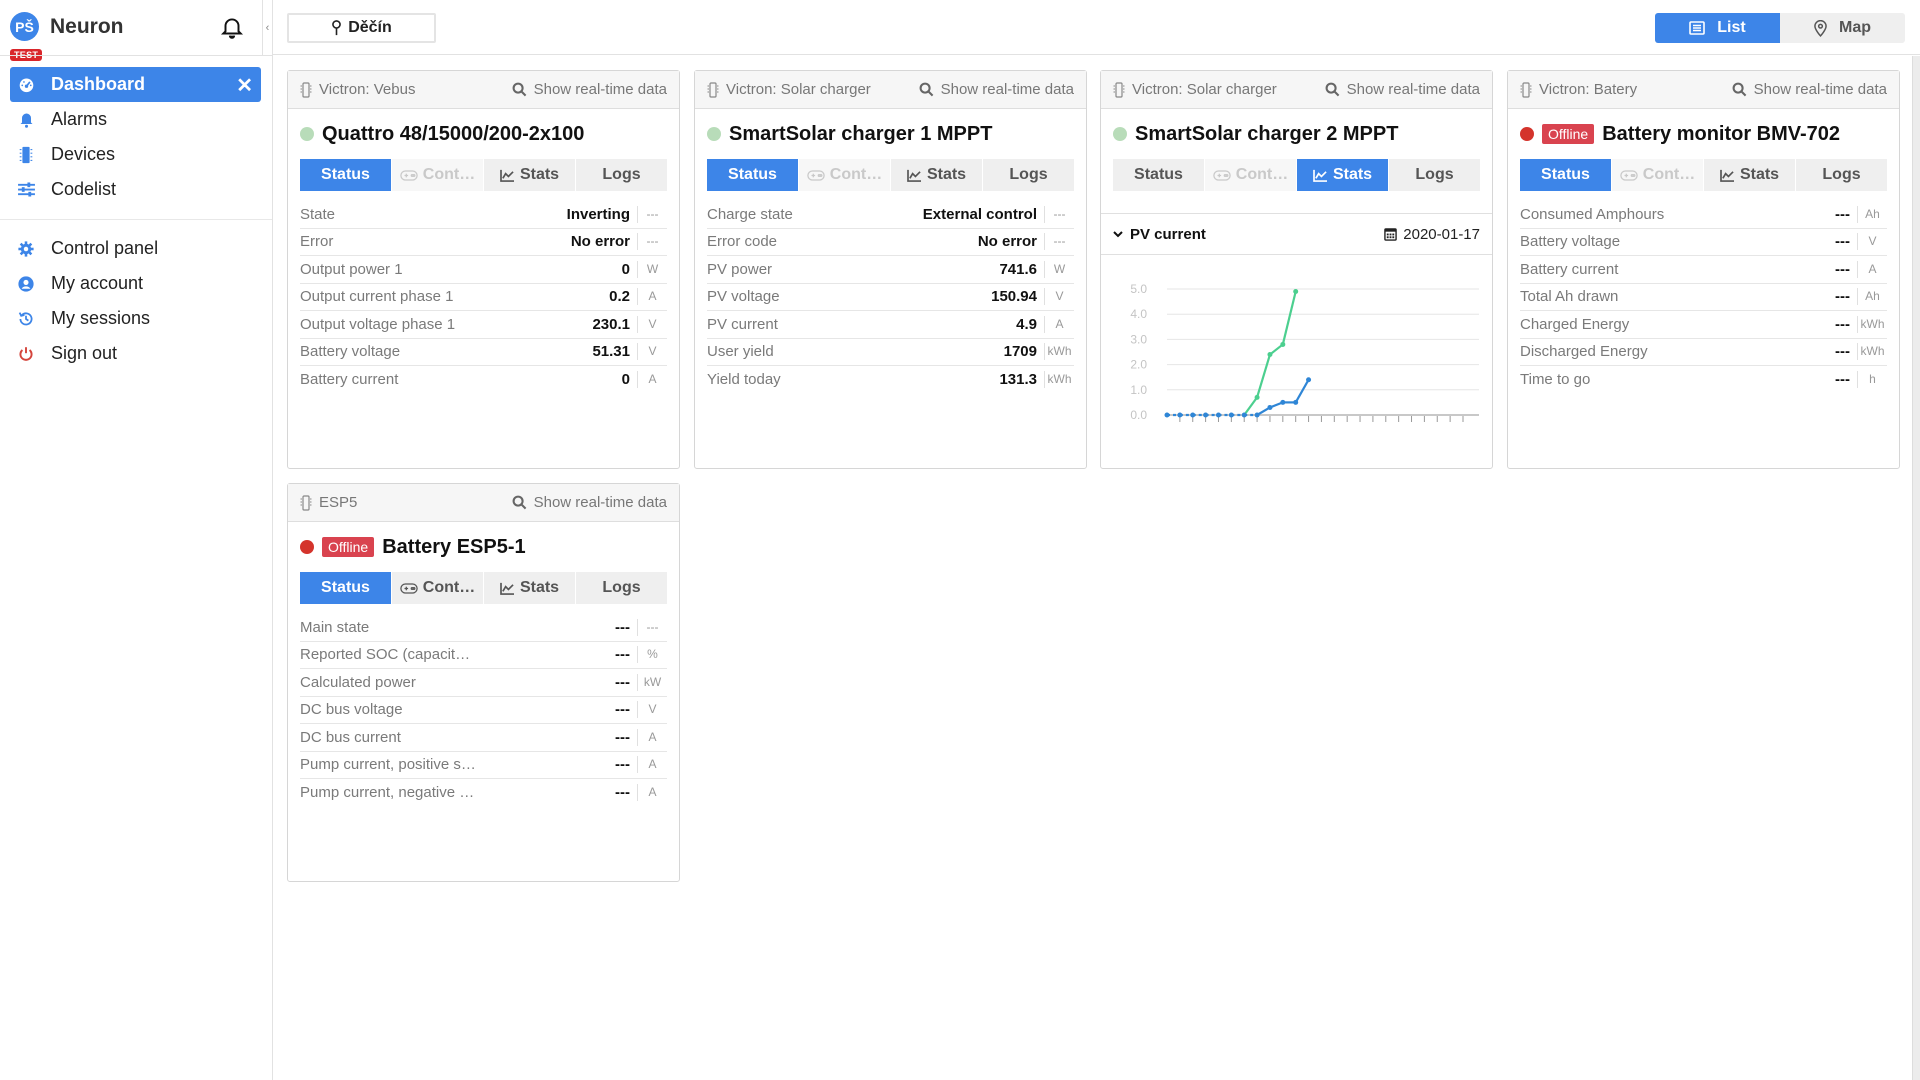 The height and width of the screenshot is (1080, 1920). What do you see at coordinates (1555, 380) in the screenshot?
I see `row-label: Time to go` at bounding box center [1555, 380].